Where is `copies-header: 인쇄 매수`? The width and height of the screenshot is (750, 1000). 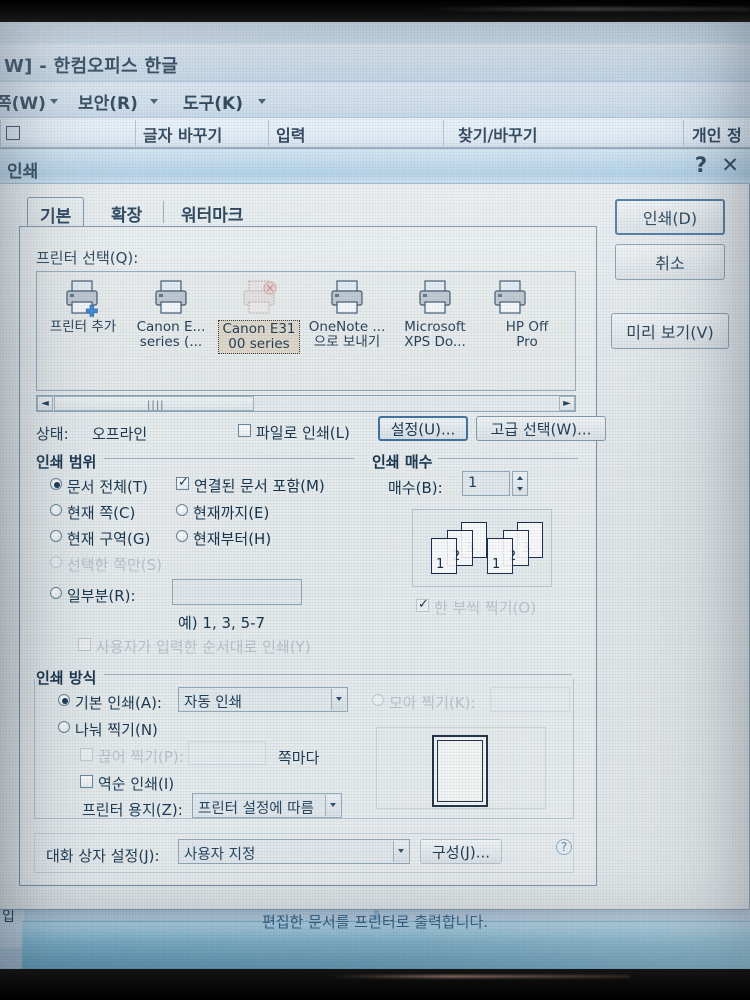 copies-header: 인쇄 매수 is located at coordinates (402, 462).